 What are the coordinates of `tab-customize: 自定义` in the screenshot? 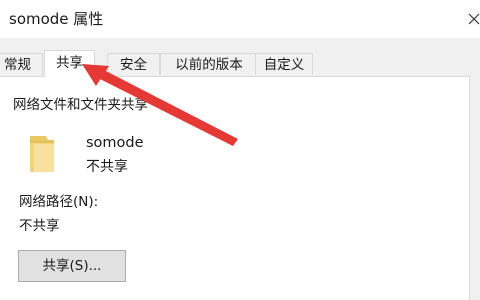 It's located at (284, 64).